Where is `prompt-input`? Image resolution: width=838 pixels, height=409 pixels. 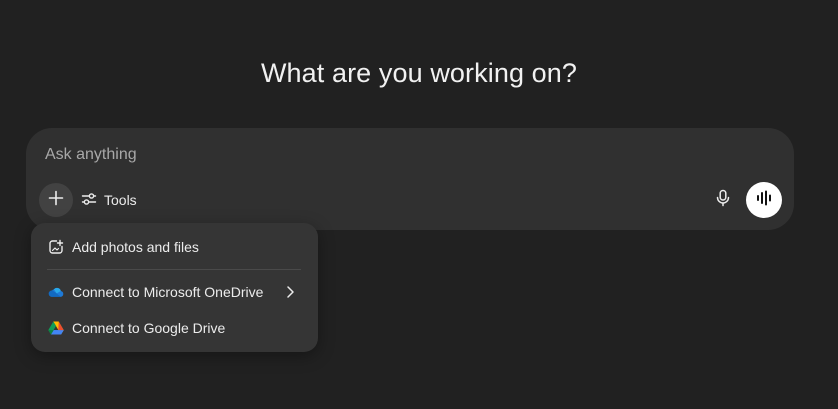
prompt-input is located at coordinates (345, 155).